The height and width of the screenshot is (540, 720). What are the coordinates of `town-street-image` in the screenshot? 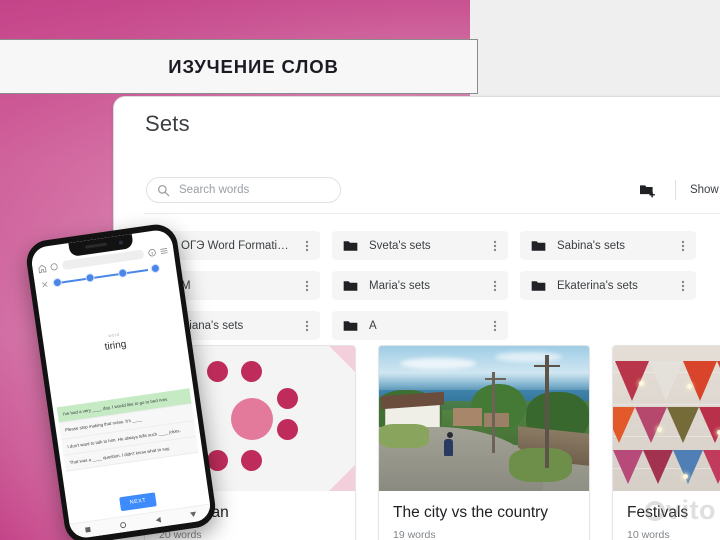 It's located at (484, 418).